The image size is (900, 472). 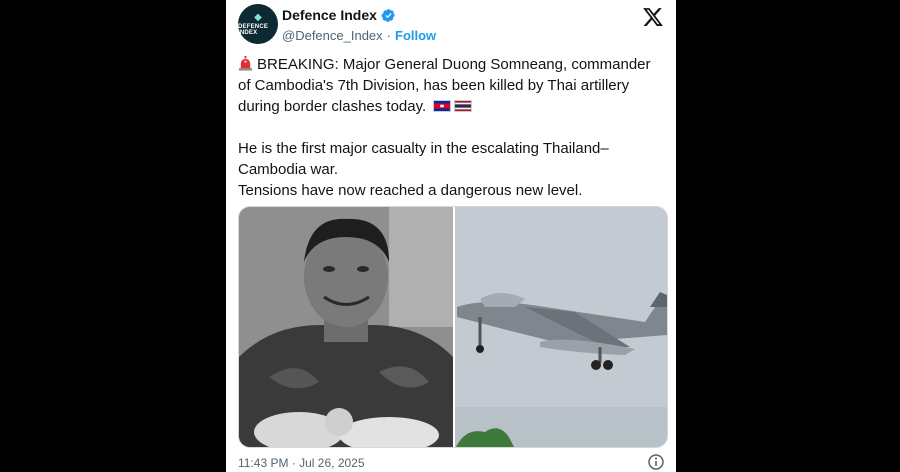 What do you see at coordinates (442, 106) in the screenshot?
I see `cambodia-flag-icon` at bounding box center [442, 106].